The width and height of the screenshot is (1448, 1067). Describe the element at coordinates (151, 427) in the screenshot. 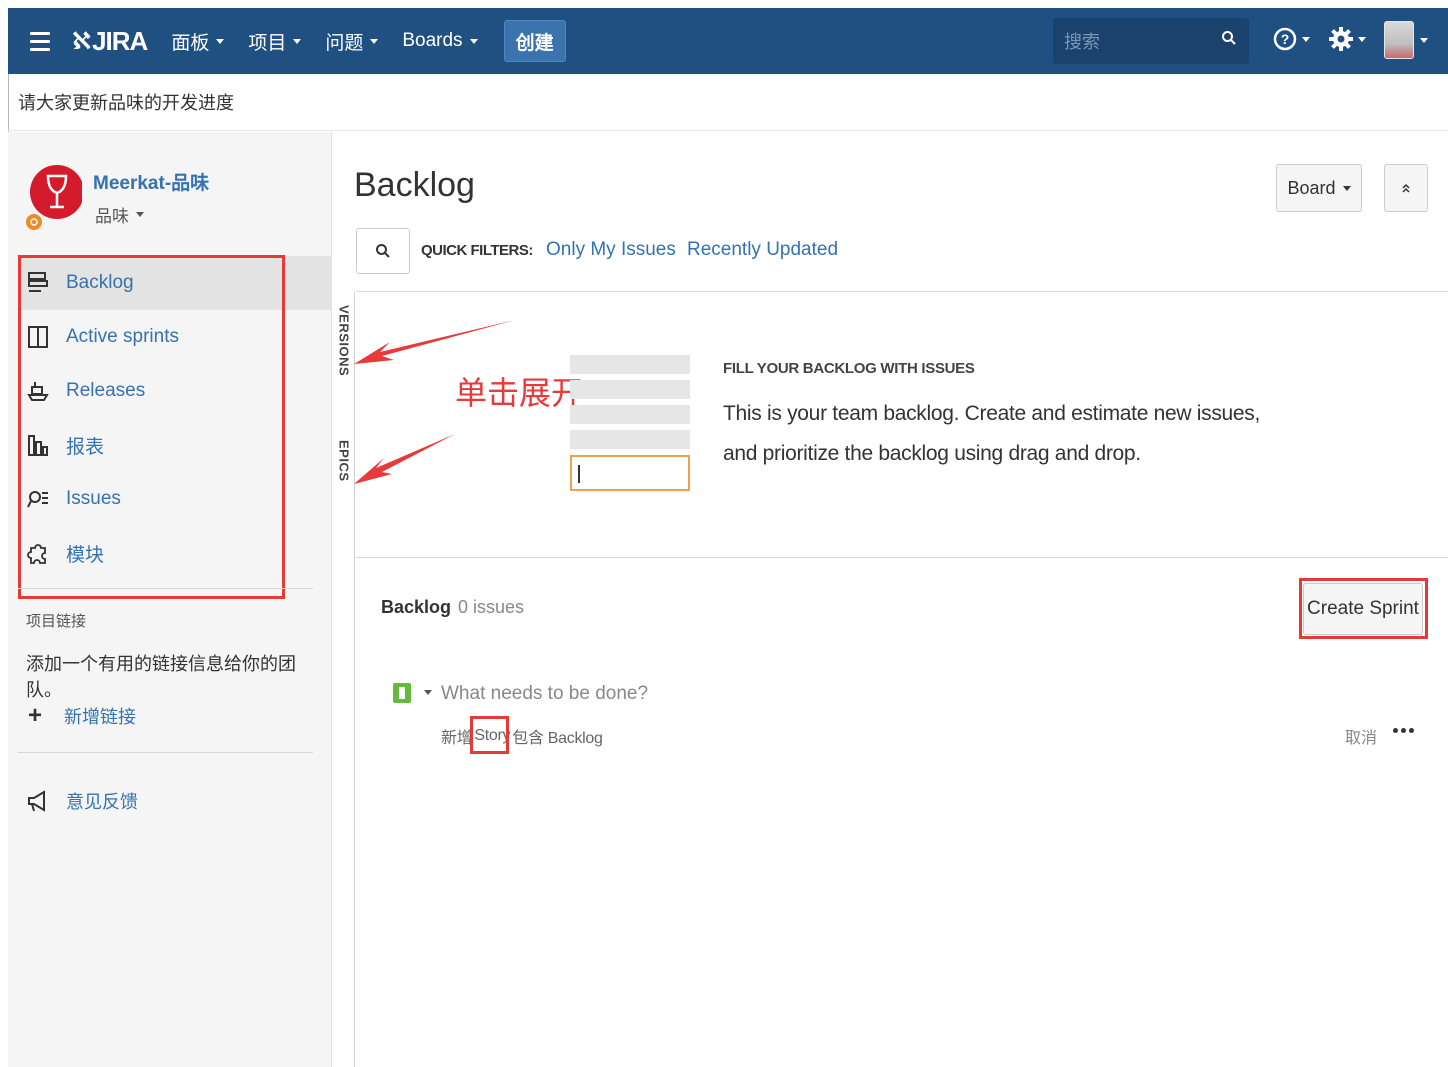

I see `annotation-highlight-nav` at that location.